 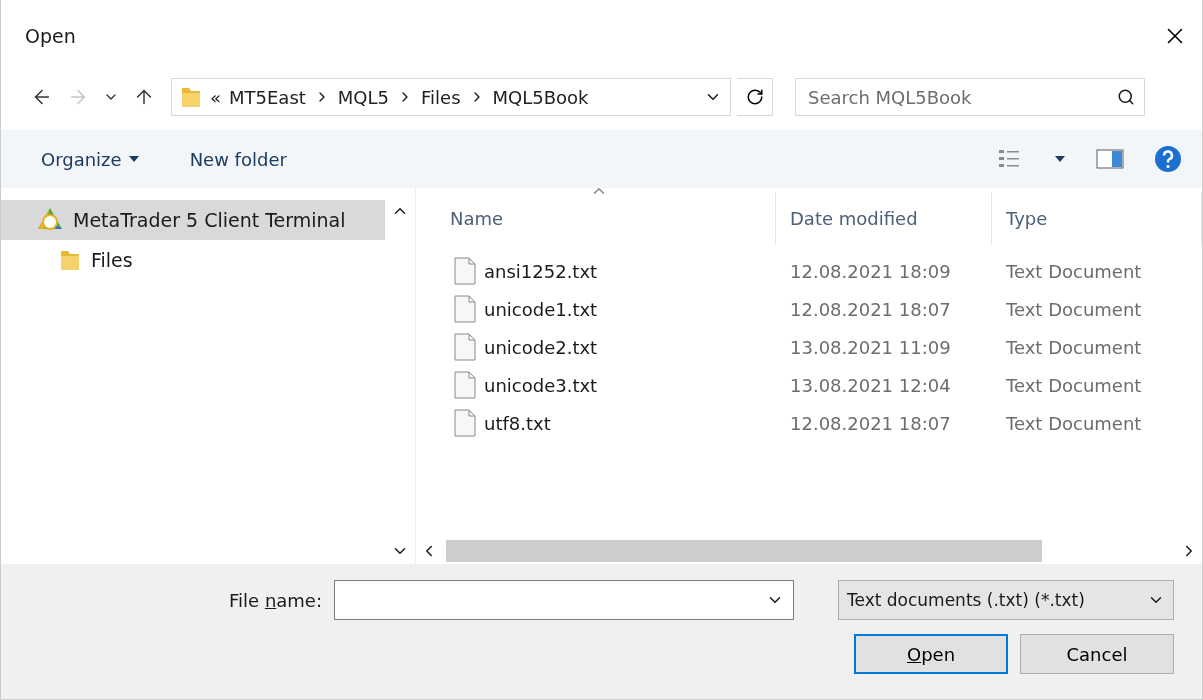 I want to click on file-row: unicode2.txt 13.08.2021 11:09 Text Document, so click(x=809, y=347).